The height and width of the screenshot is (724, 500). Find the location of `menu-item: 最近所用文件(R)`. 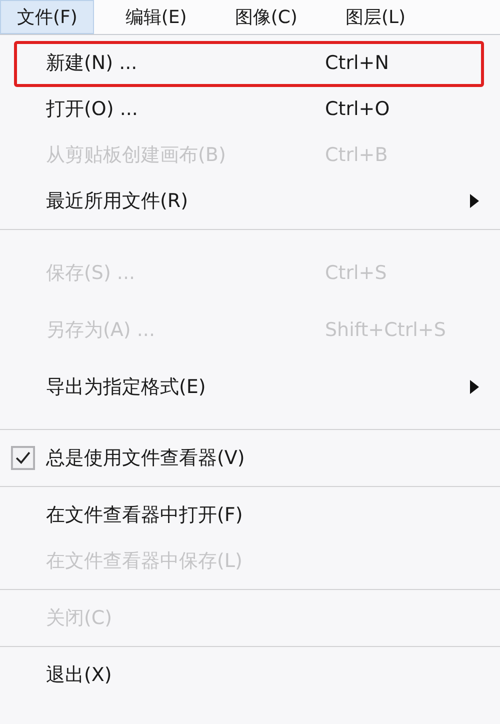

menu-item: 最近所用文件(R) is located at coordinates (117, 201).